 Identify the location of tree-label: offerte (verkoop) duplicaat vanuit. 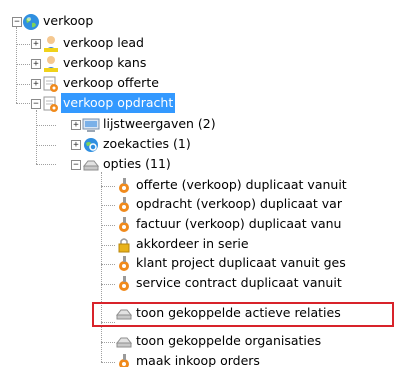
(241, 184).